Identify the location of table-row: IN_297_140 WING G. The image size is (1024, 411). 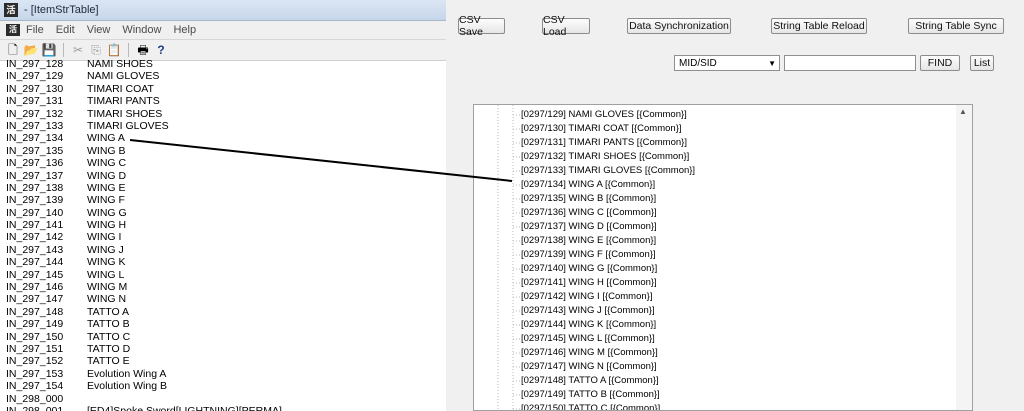
(223, 213).